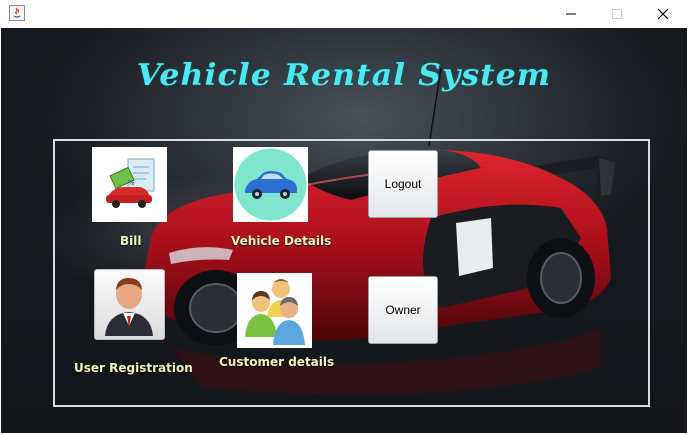 This screenshot has height=434, width=688. I want to click on customers-icon, so click(275, 312).